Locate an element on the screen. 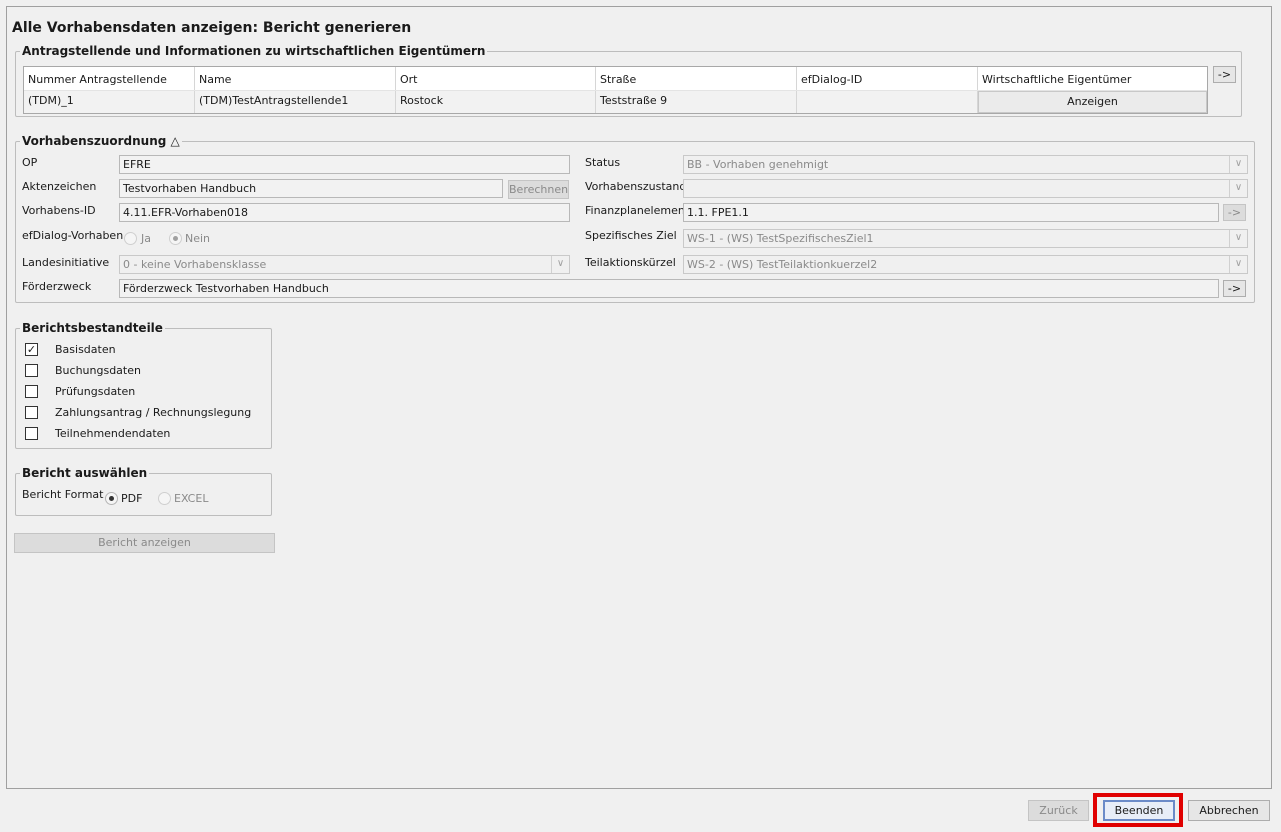 Image resolution: width=1281 pixels, height=832 pixels. efdialog-label: efDialog-Vorhaben is located at coordinates (73, 235).